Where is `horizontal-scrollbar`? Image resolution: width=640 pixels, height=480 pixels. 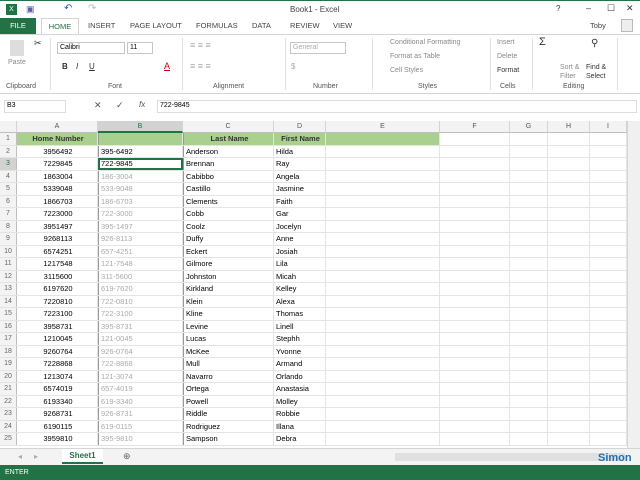 horizontal-scrollbar is located at coordinates (510, 457).